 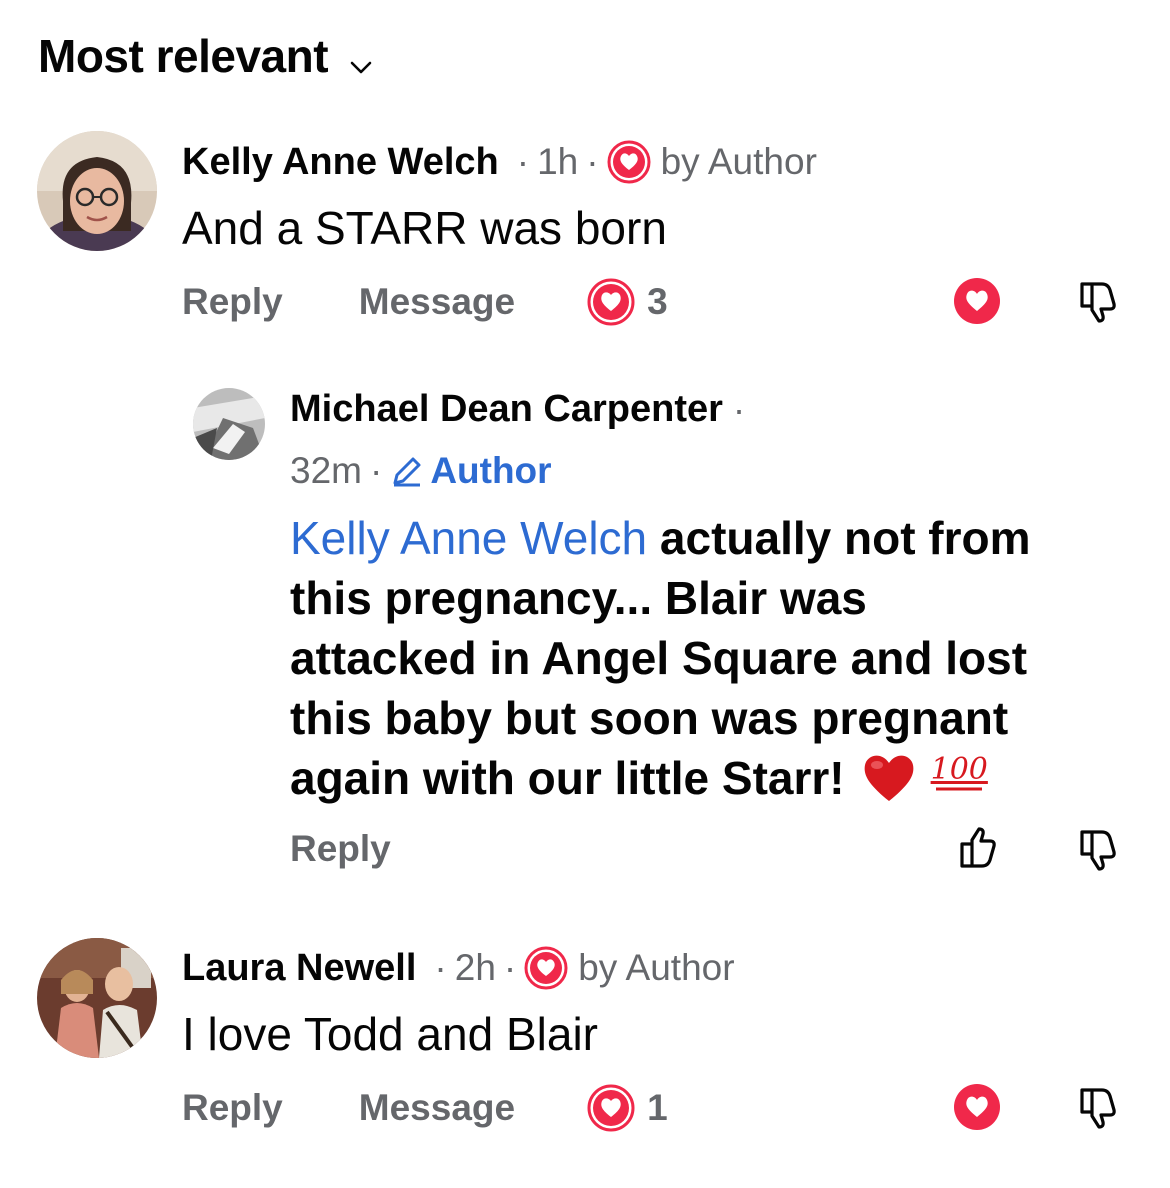 What do you see at coordinates (468, 538) in the screenshot?
I see `mention-link: Kelly Anne Welch` at bounding box center [468, 538].